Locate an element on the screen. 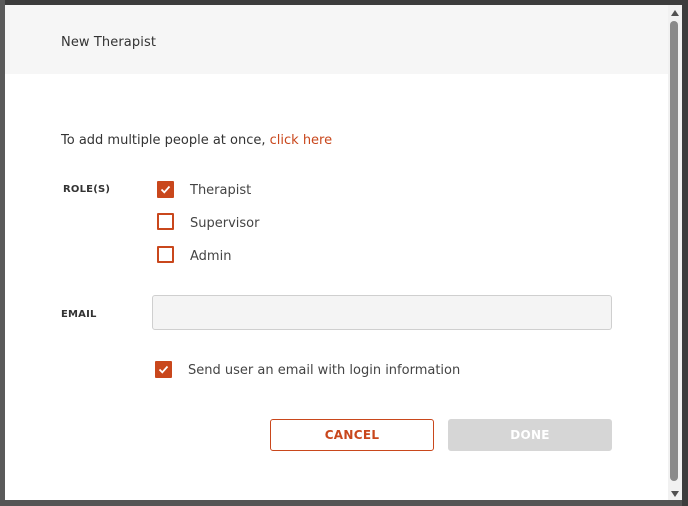 The image size is (688, 506). therapist-checkbox is located at coordinates (165, 189).